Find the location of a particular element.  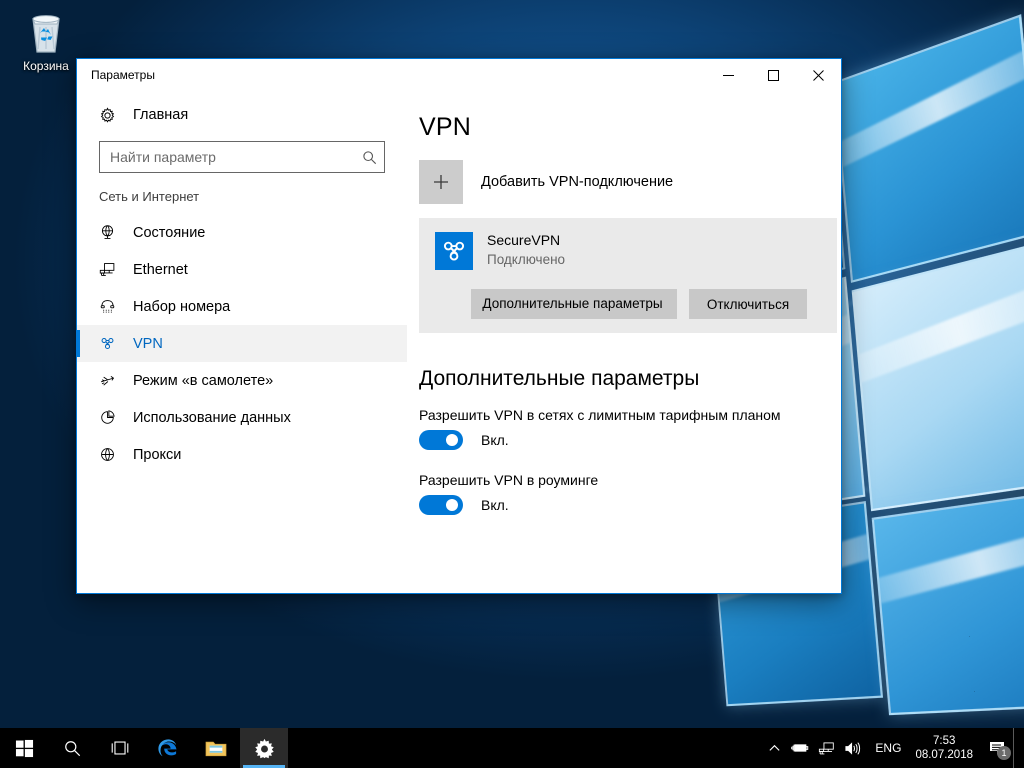

tray-volume-icon is located at coordinates (852, 748).